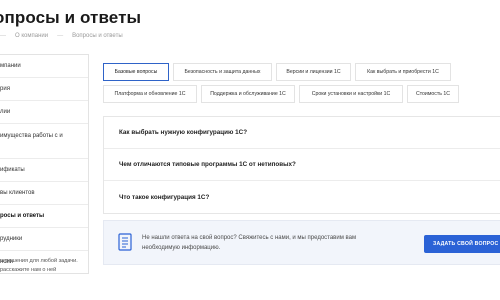 The image size is (500, 300). I want to click on tab-basic-questions: Базовые вопросы, so click(136, 72).